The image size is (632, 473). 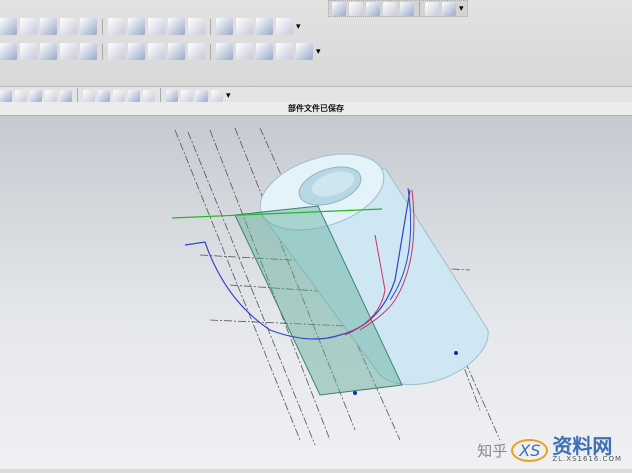 I want to click on camera-icon, so click(x=449, y=8).